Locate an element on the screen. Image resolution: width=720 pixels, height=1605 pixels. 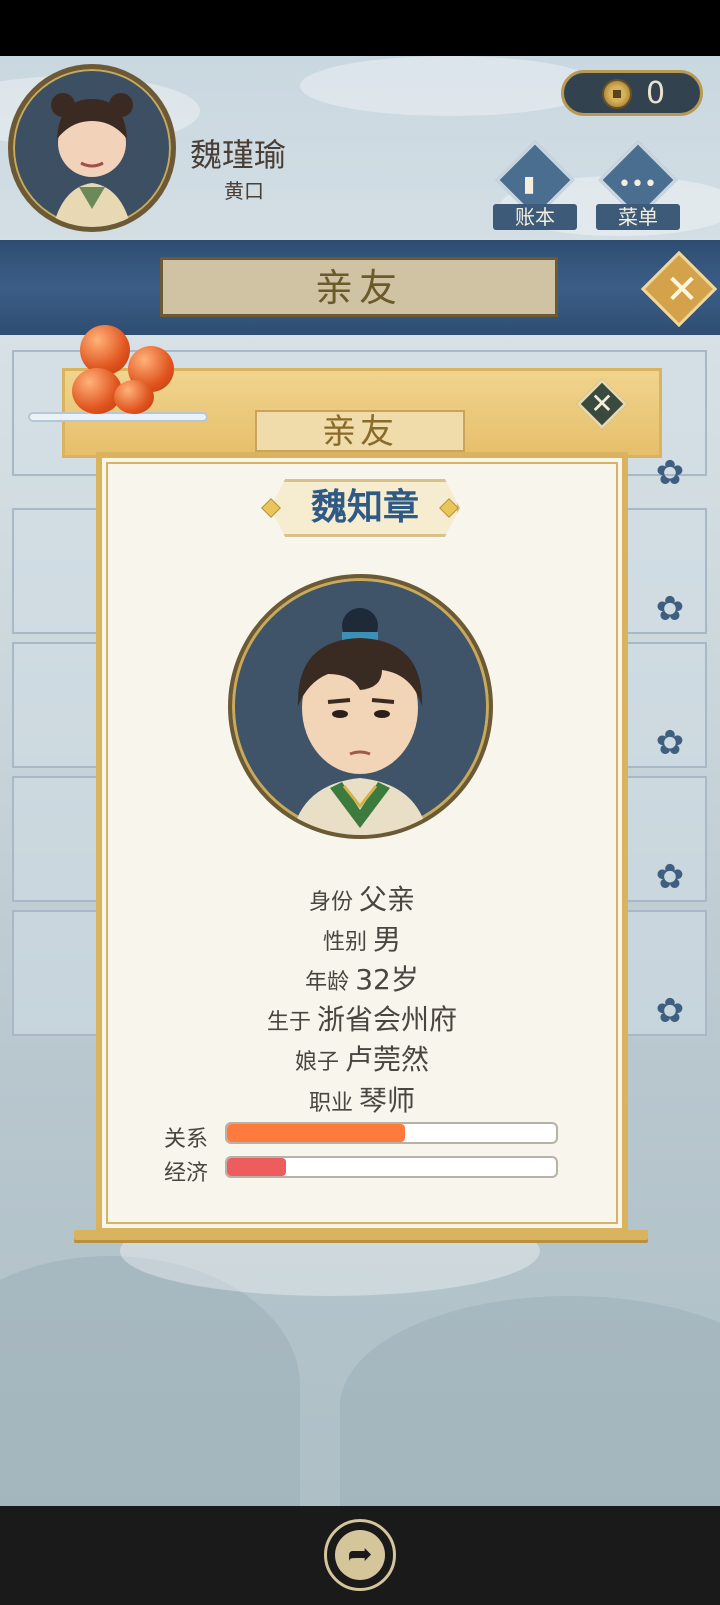
share-button: ➦ is located at coordinates (360, 1555).